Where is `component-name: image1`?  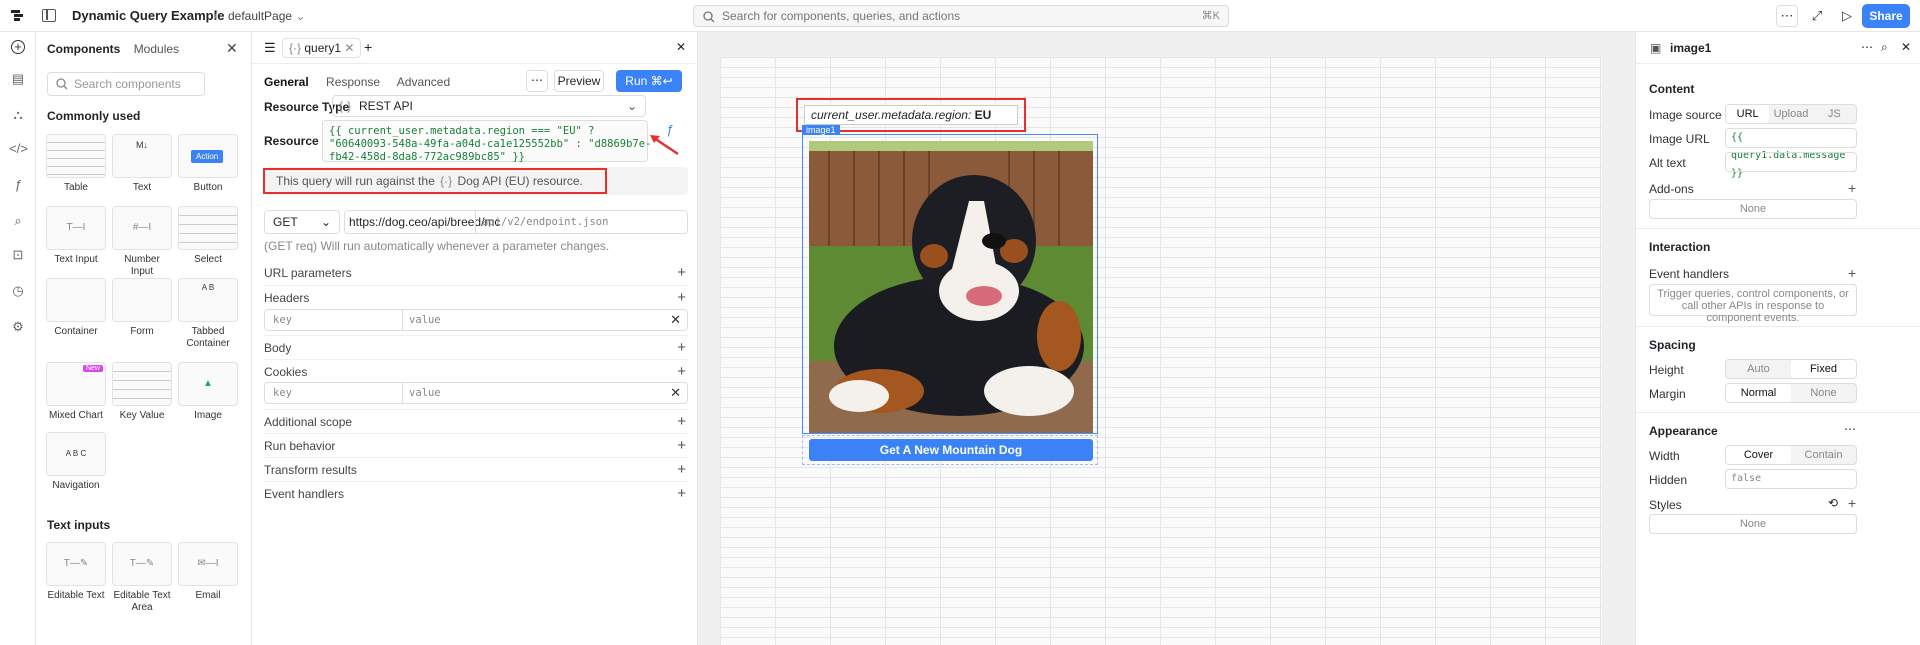
component-name: image1 is located at coordinates (1690, 48).